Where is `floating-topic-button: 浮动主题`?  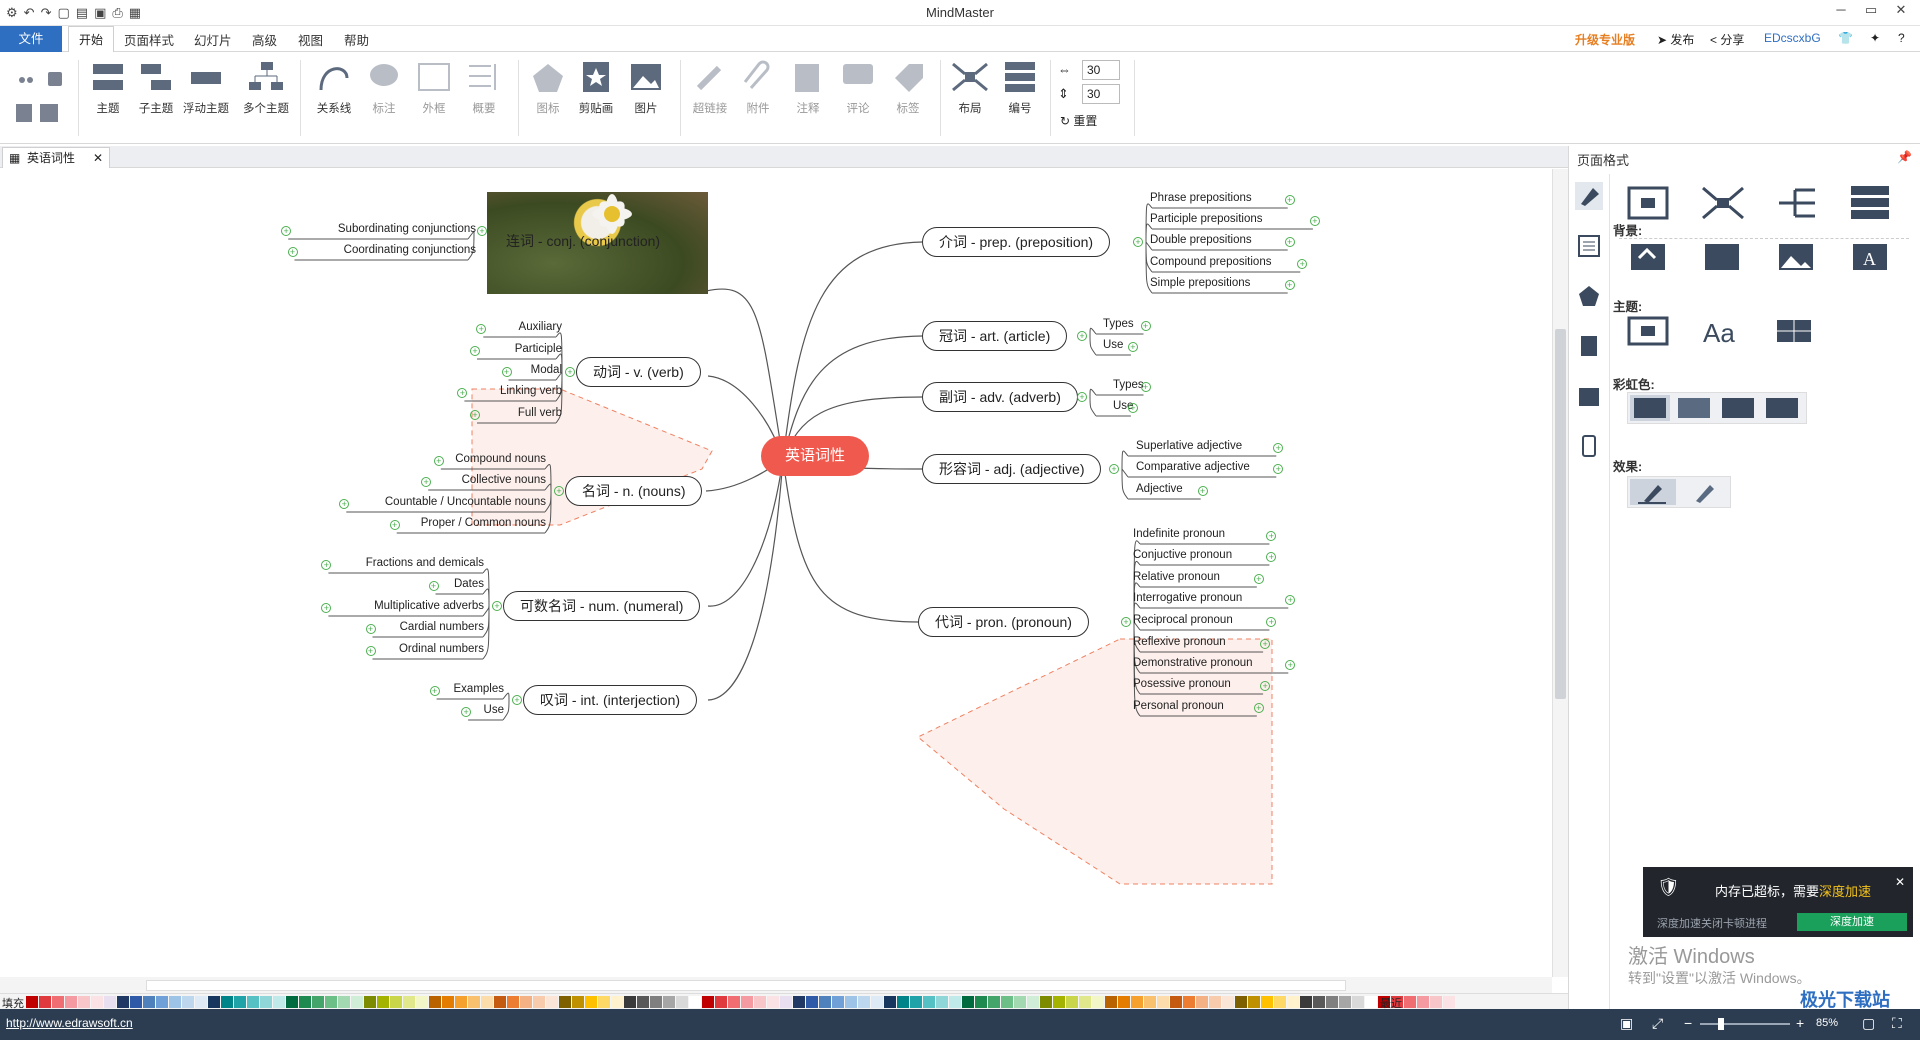 floating-topic-button: 浮动主题 is located at coordinates (206, 88).